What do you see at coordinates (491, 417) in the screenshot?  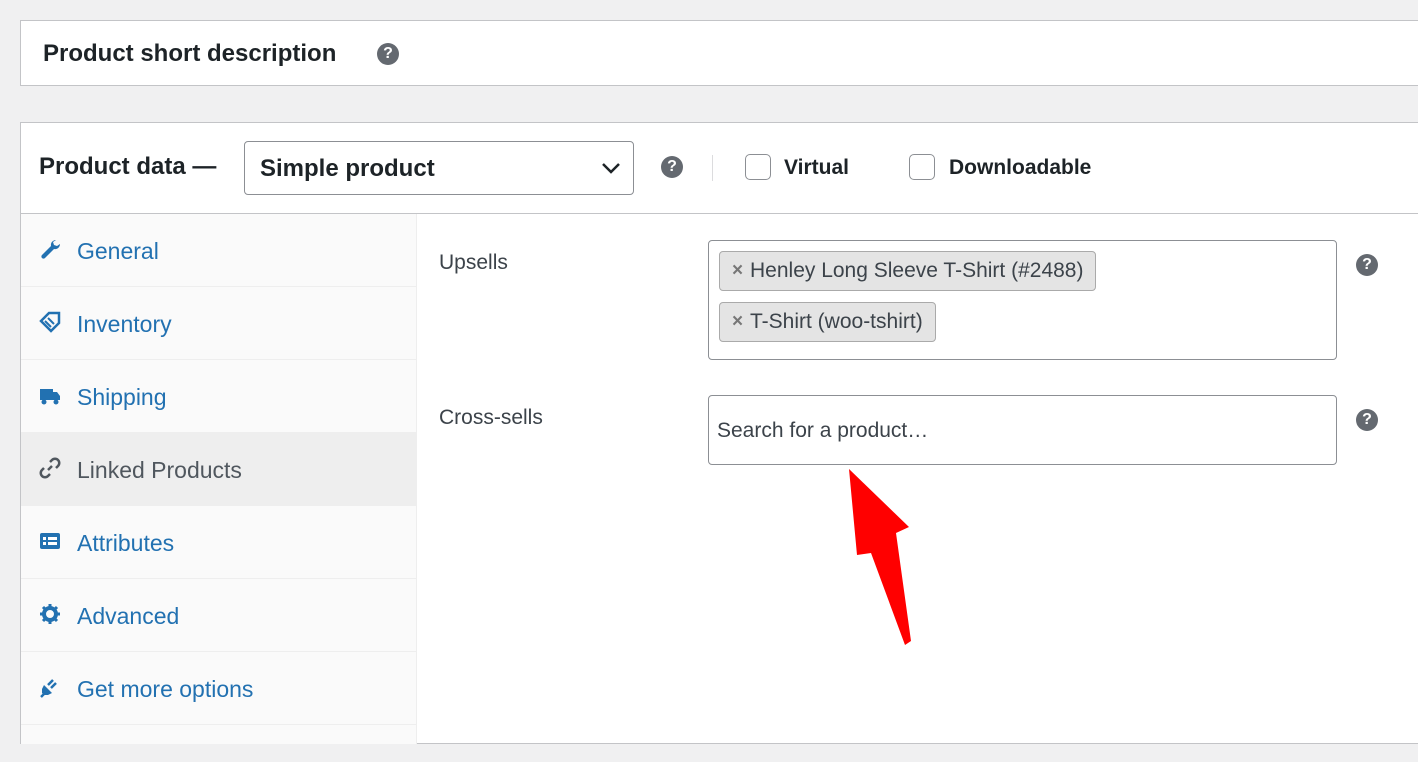 I see `crosssells-label: Cross-sells` at bounding box center [491, 417].